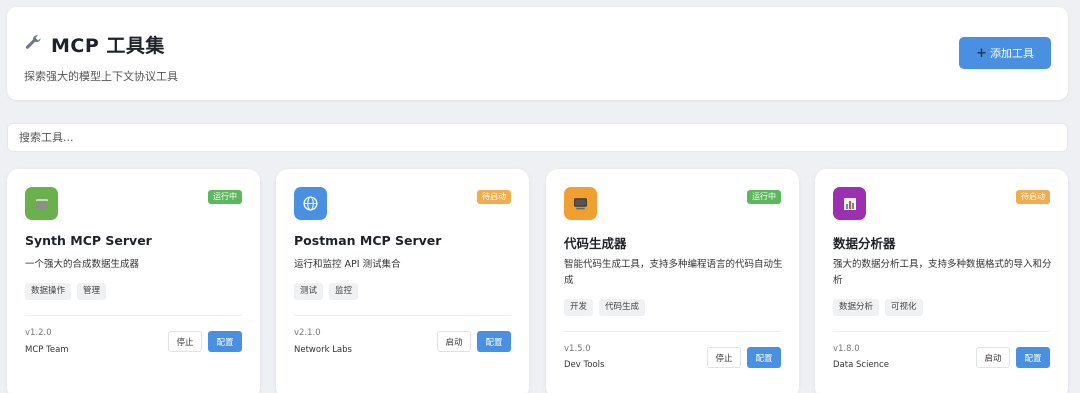  What do you see at coordinates (347, 264) in the screenshot?
I see `tool-description: 运行和监控 API 测试集合` at bounding box center [347, 264].